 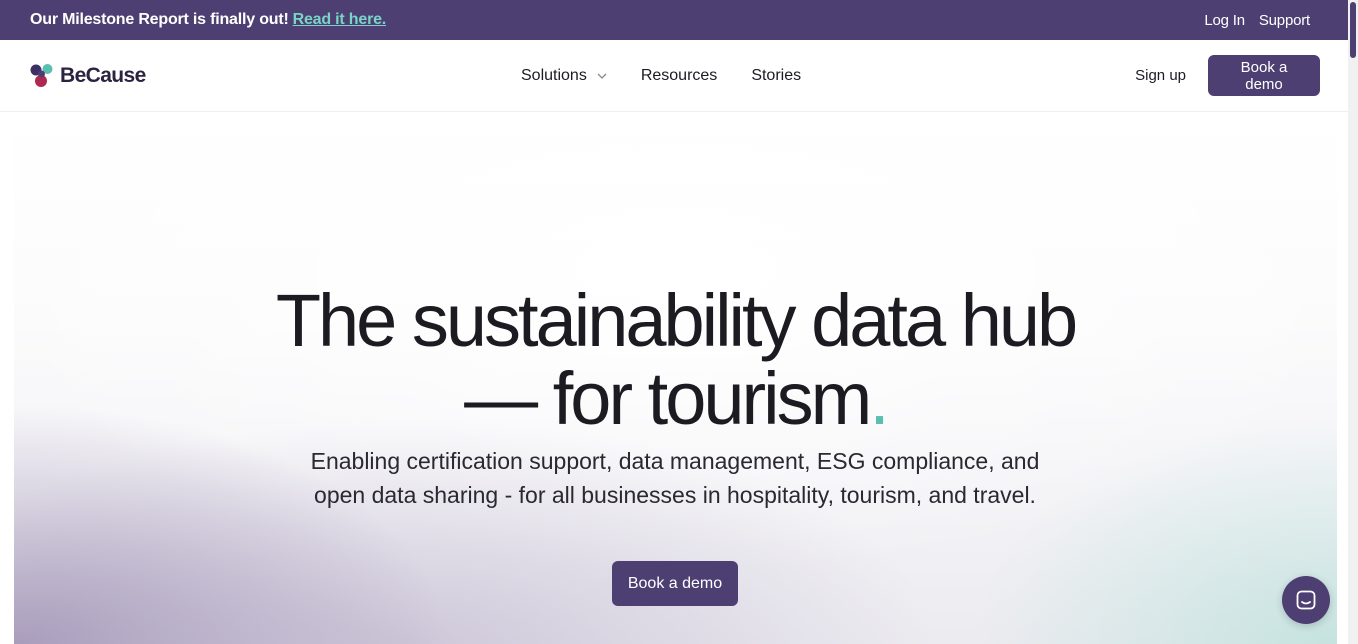 What do you see at coordinates (668, 398) in the screenshot?
I see `hero-title-line-2: — for tourism` at bounding box center [668, 398].